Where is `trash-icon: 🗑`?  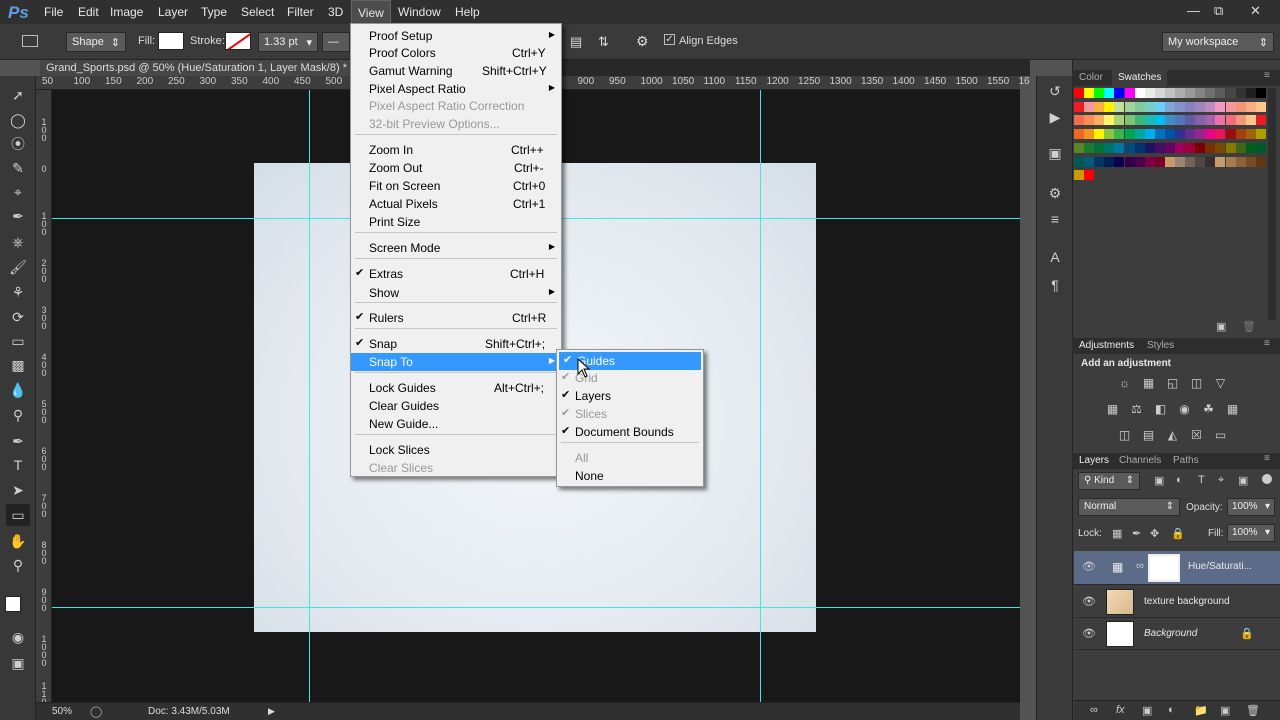 trash-icon: 🗑 is located at coordinates (1253, 710).